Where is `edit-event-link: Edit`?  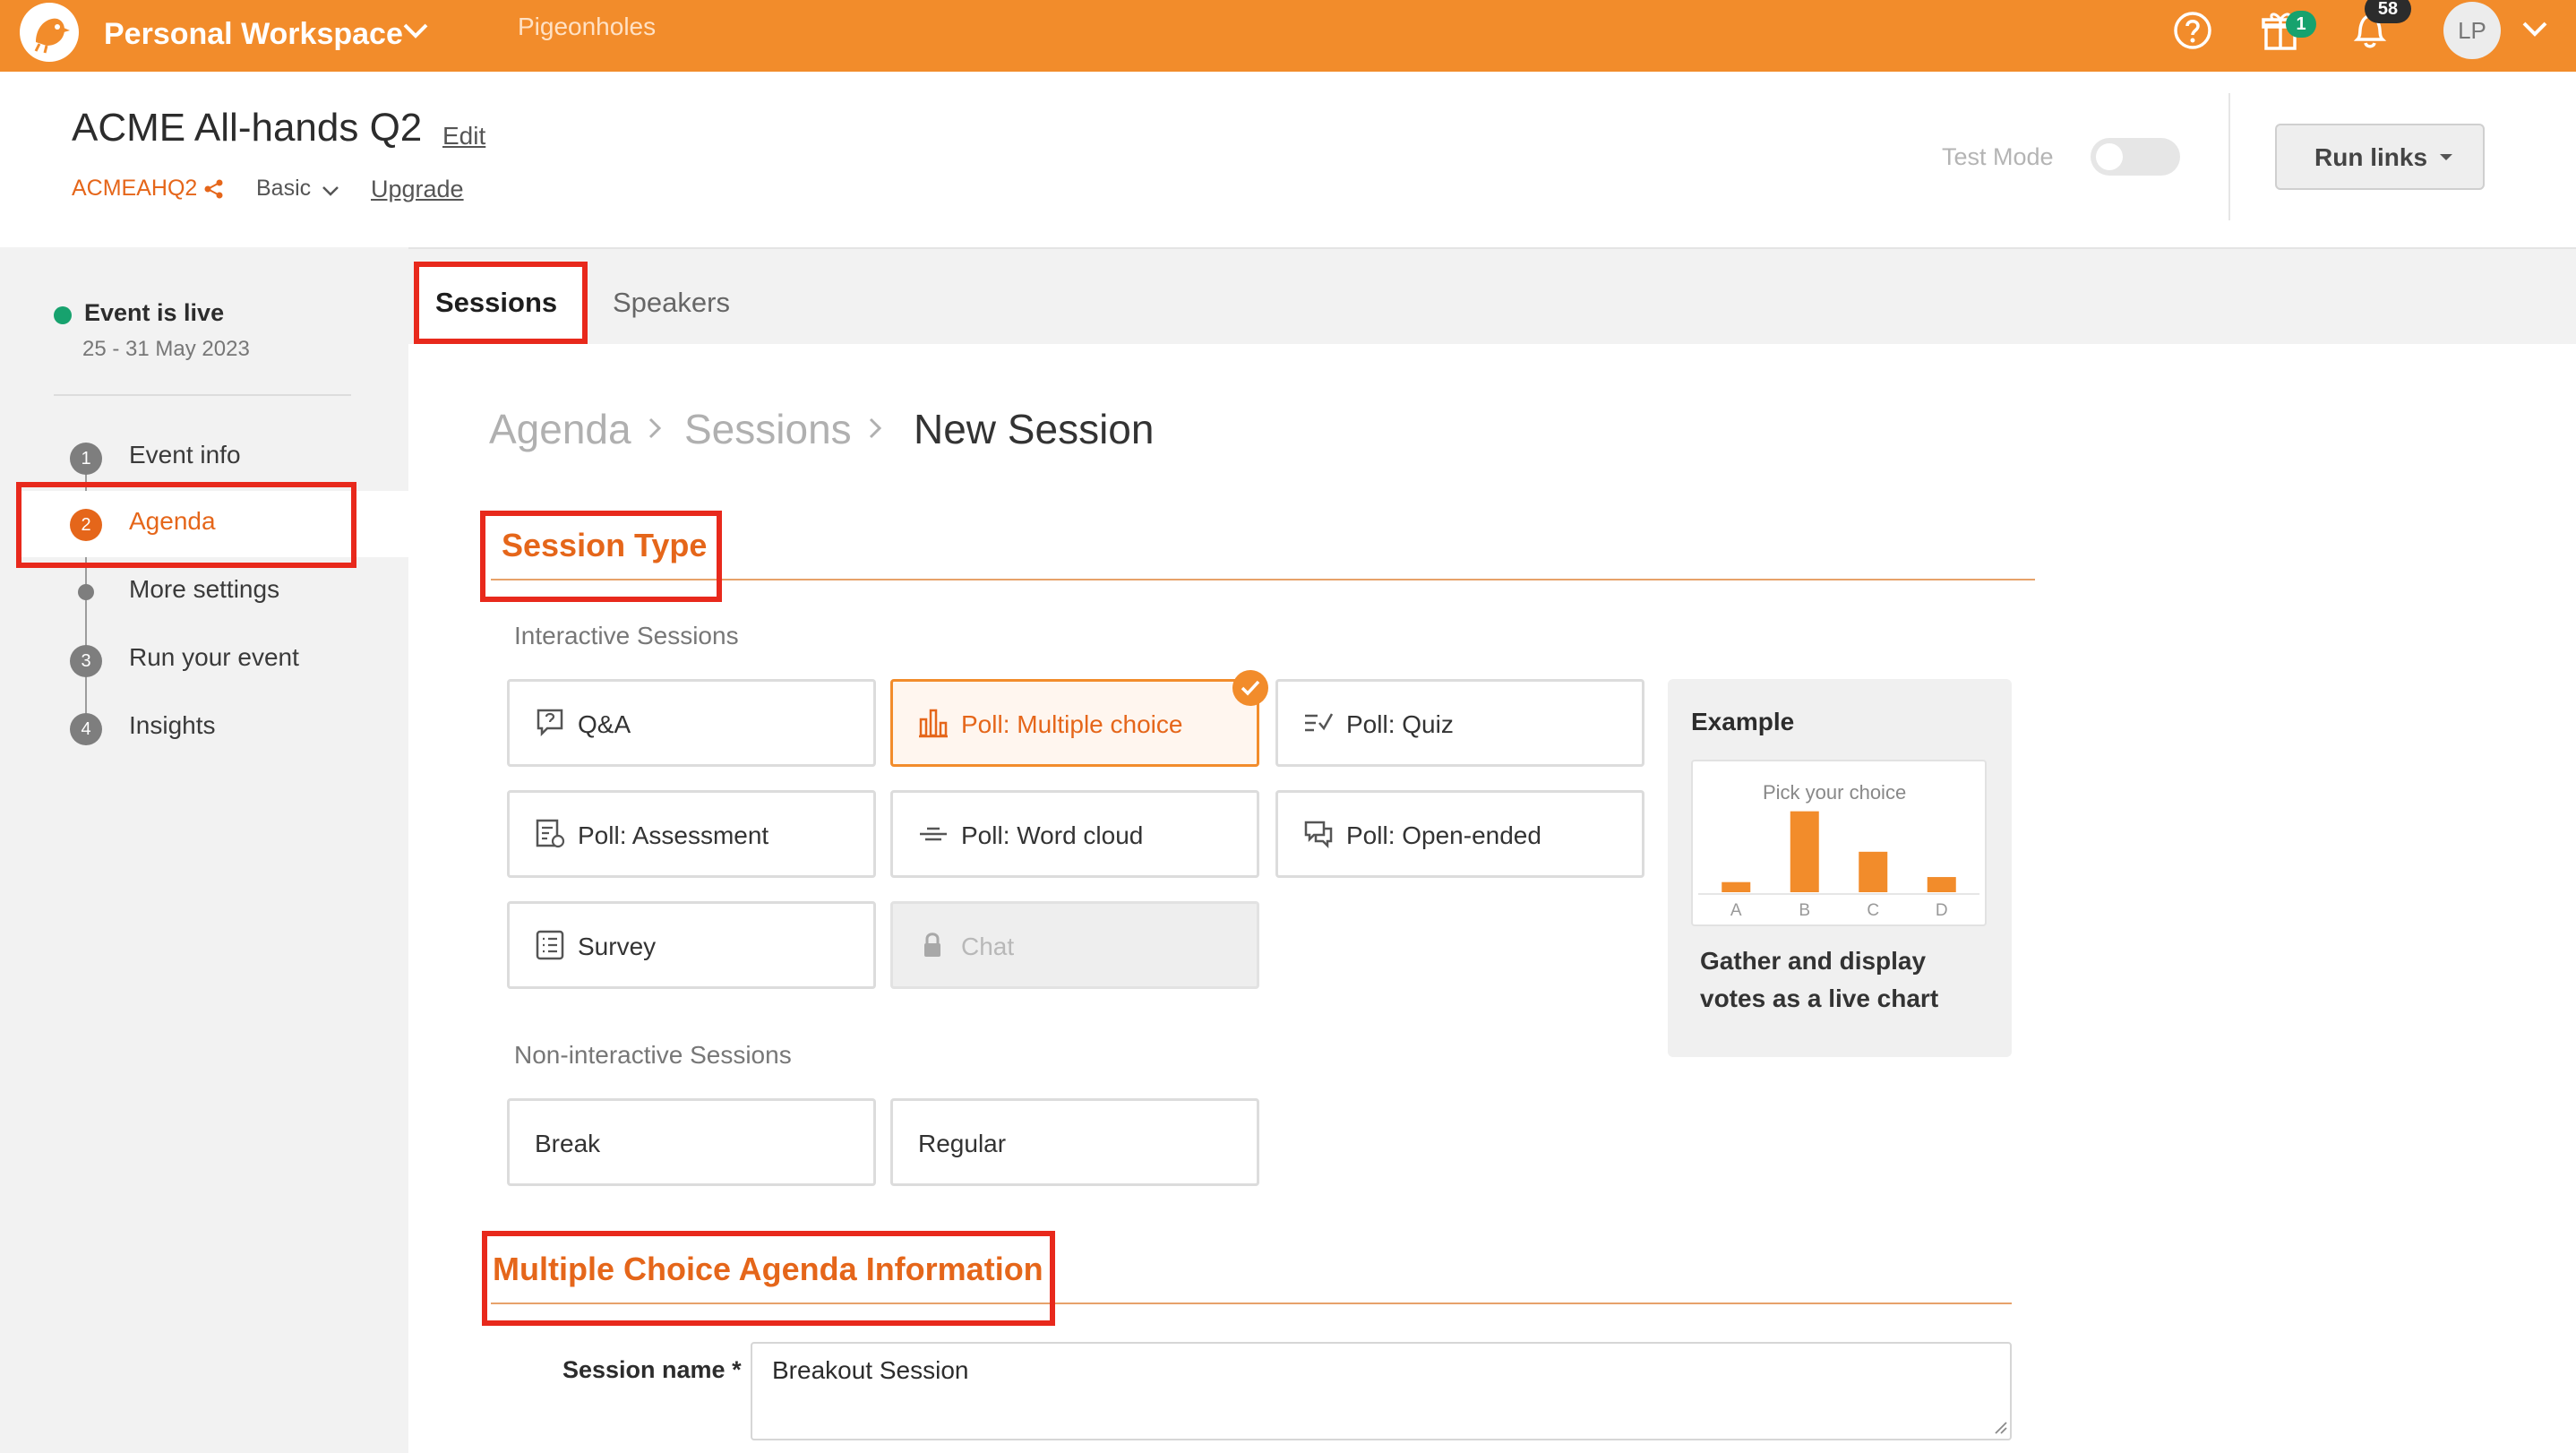 edit-event-link: Edit is located at coordinates (463, 136).